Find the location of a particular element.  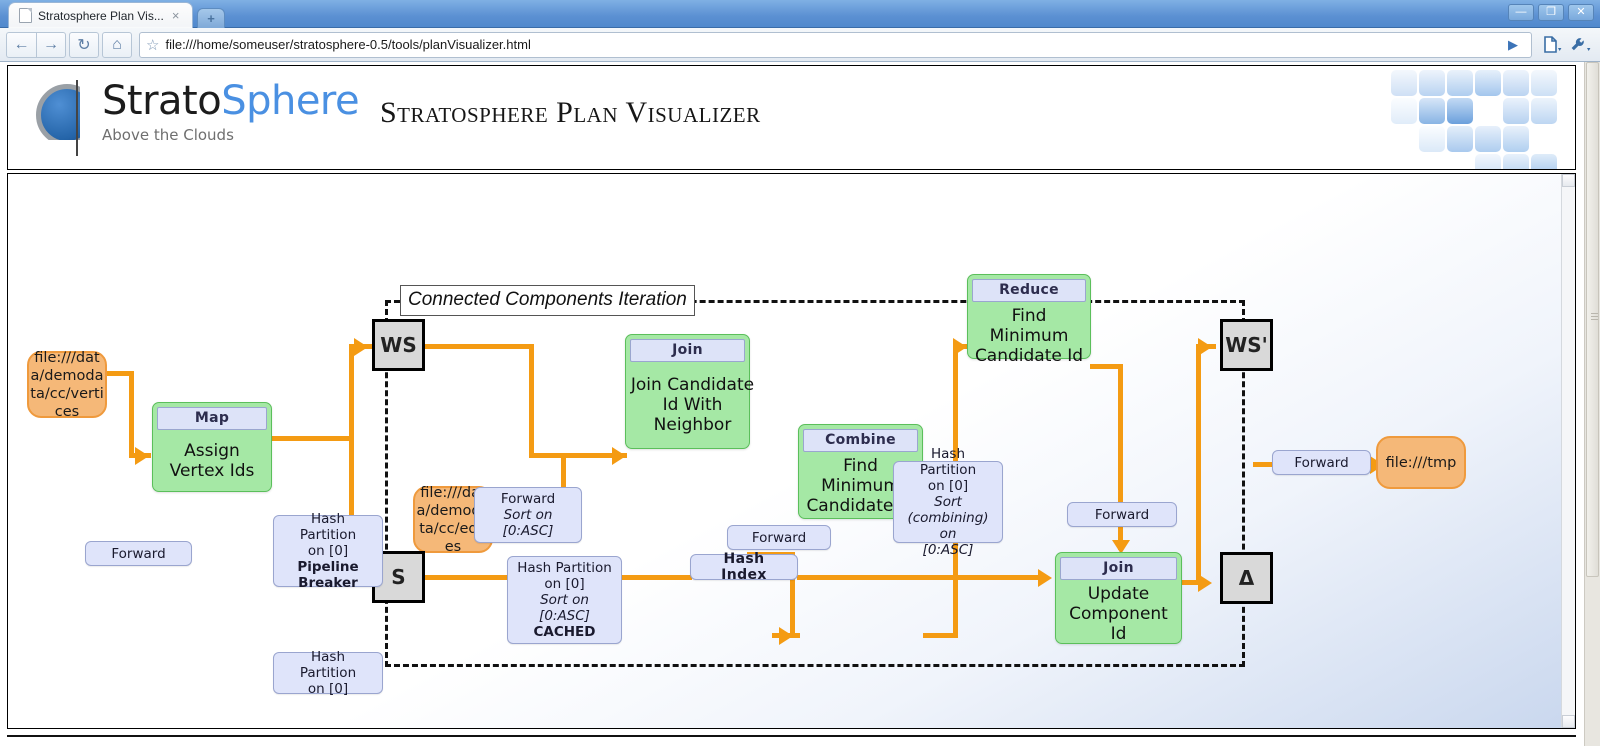

operator-map: Map Assign Vertex Ids is located at coordinates (212, 447).